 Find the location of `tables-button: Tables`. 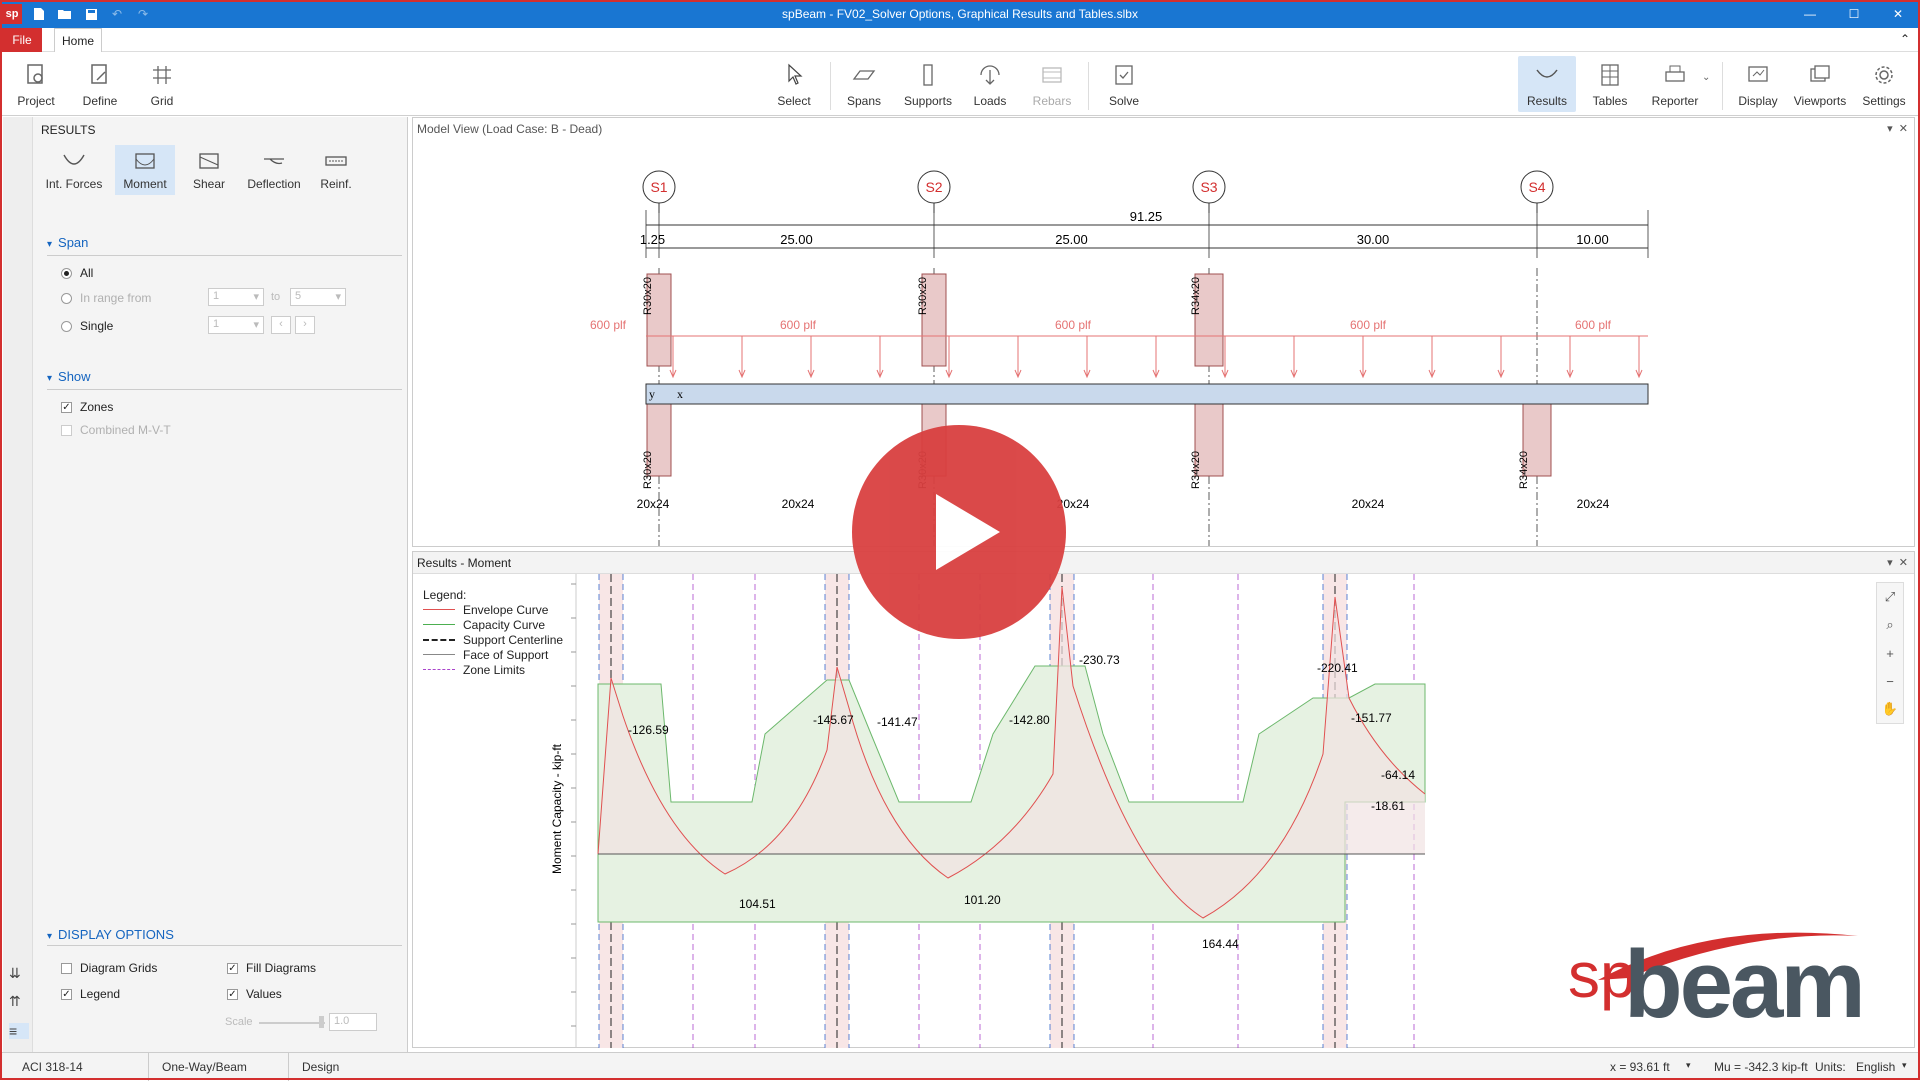

tables-button: Tables is located at coordinates (1610, 84).